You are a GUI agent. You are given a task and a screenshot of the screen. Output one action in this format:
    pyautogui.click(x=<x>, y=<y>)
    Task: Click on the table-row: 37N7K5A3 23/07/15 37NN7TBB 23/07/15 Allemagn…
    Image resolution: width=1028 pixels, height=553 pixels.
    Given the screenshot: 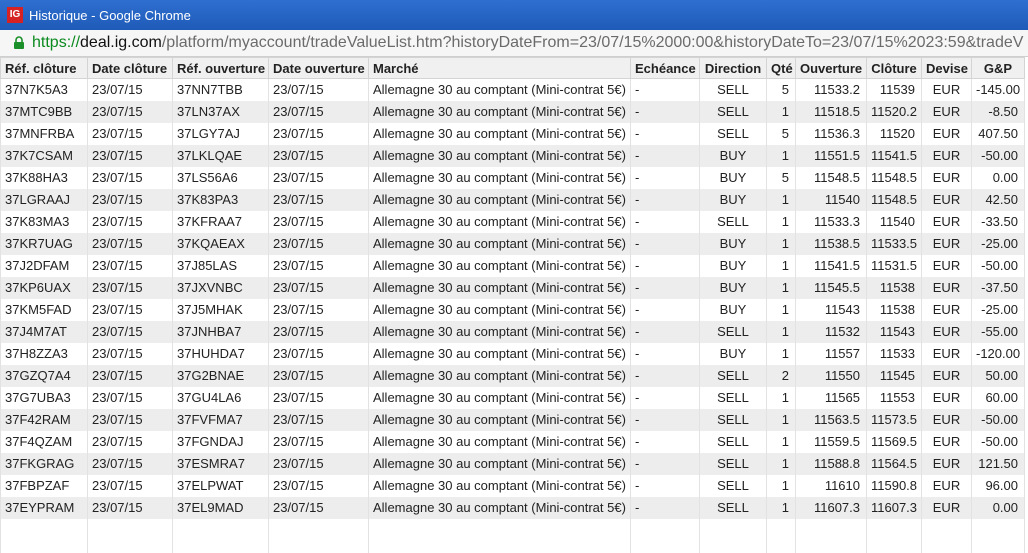 What is the action you would take?
    pyautogui.click(x=512, y=89)
    